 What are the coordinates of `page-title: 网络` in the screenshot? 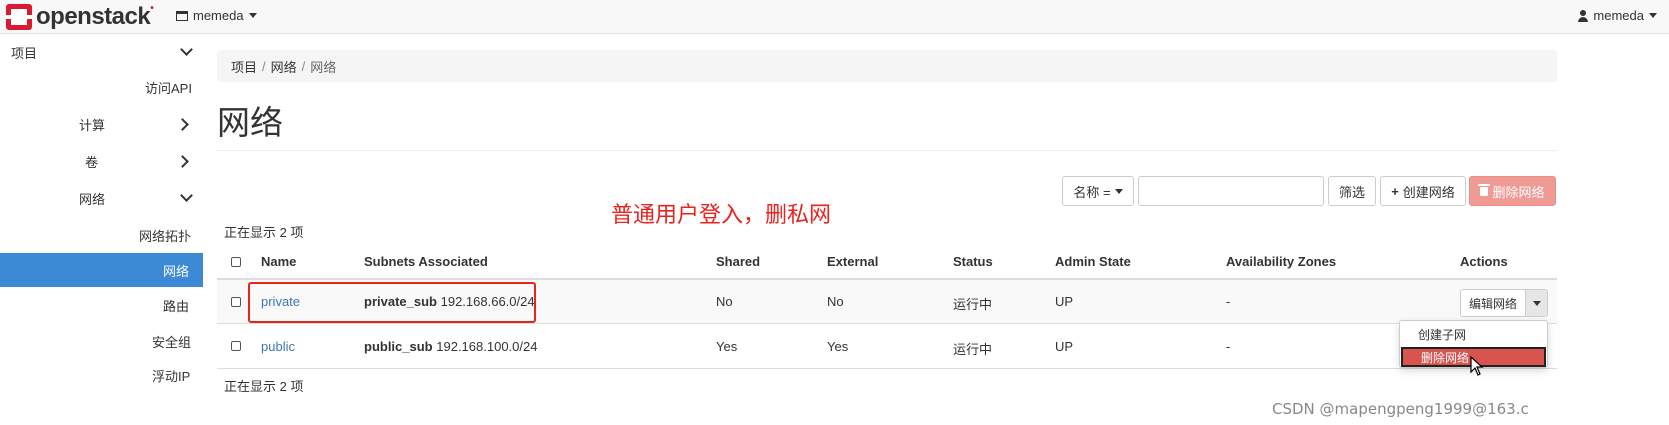 It's located at (250, 122).